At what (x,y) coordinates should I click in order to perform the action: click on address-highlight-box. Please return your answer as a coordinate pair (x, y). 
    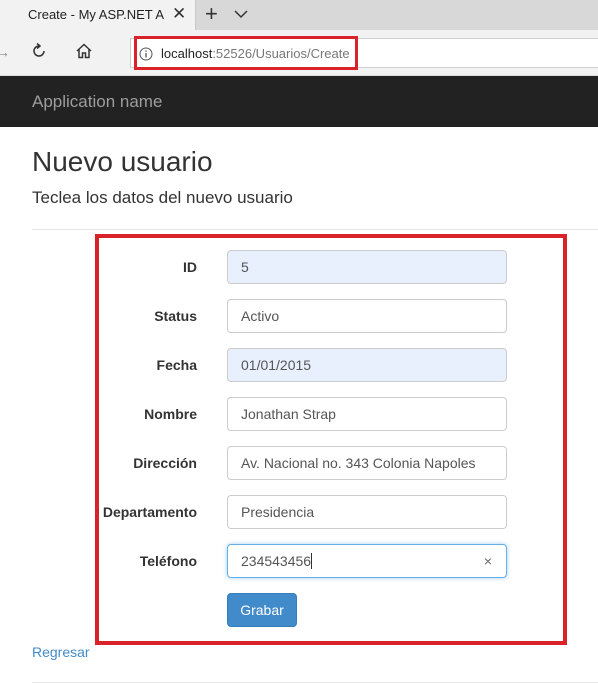
    Looking at the image, I should click on (246, 53).